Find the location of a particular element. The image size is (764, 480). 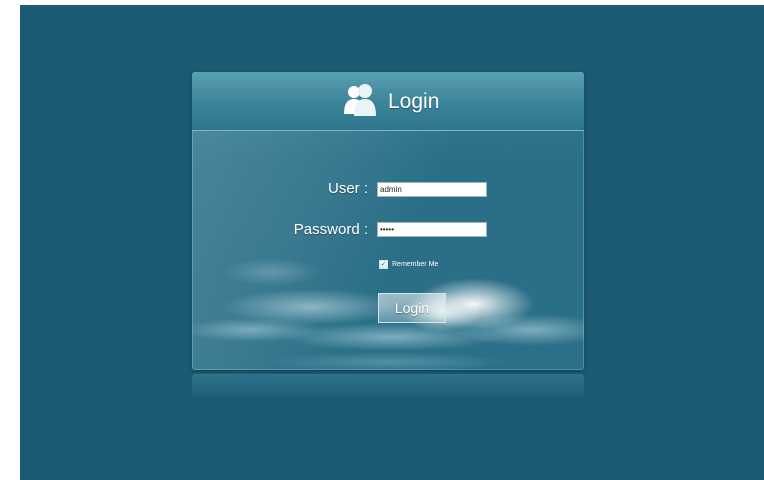

user-input is located at coordinates (432, 189).